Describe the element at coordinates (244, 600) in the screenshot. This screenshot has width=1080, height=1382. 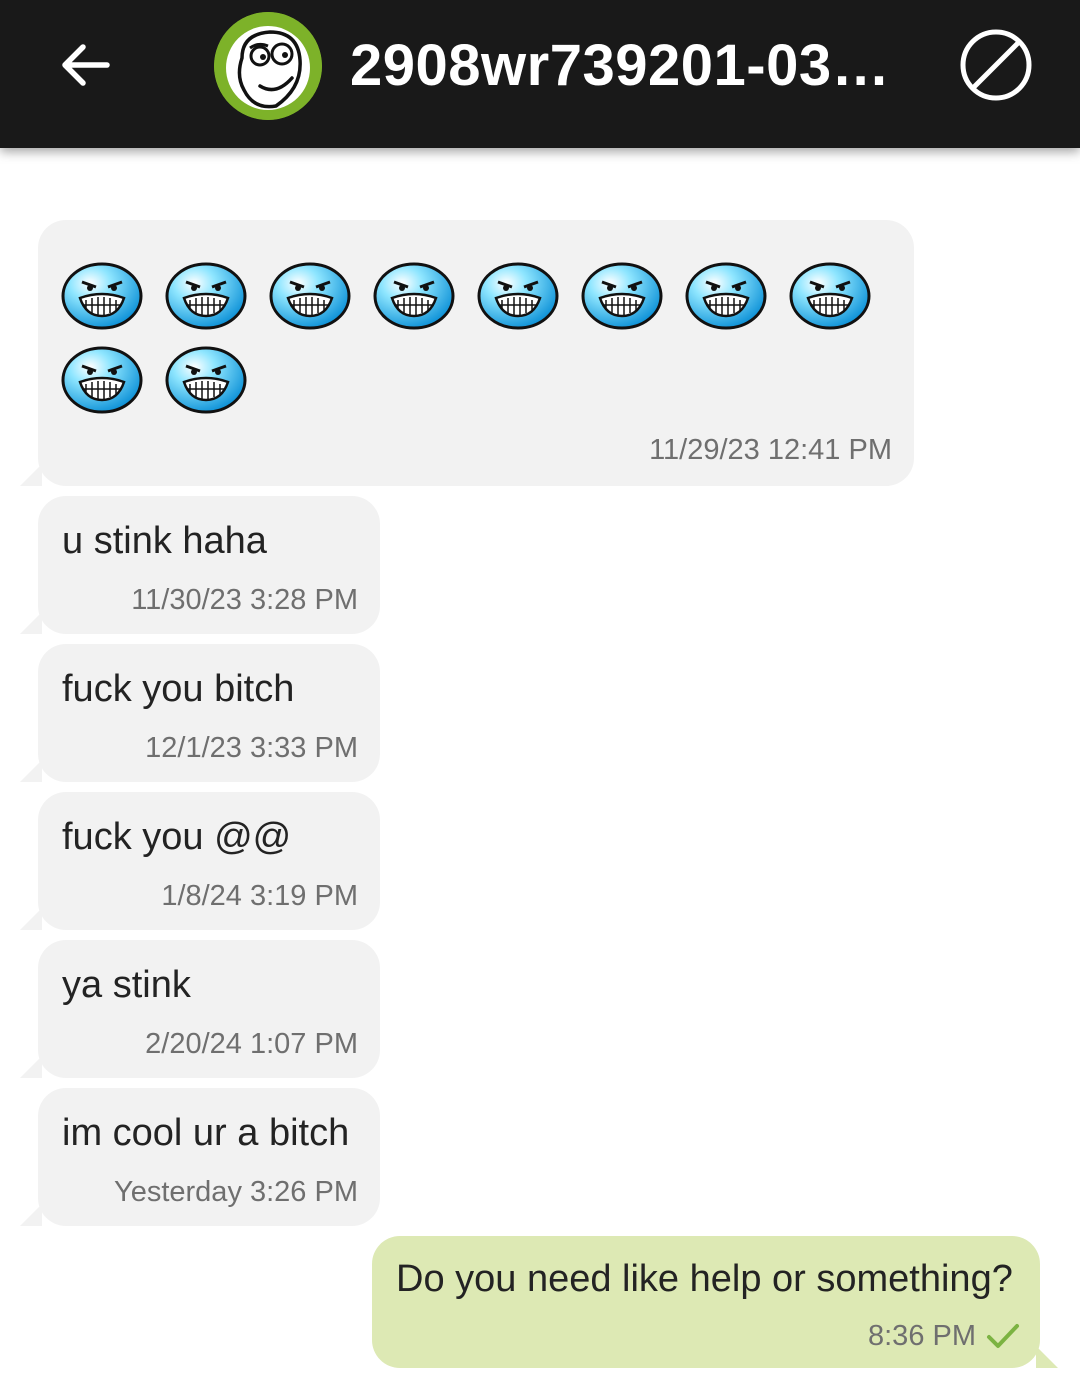
I see `message-timestamp: 11/30/23 3:28 PM` at that location.